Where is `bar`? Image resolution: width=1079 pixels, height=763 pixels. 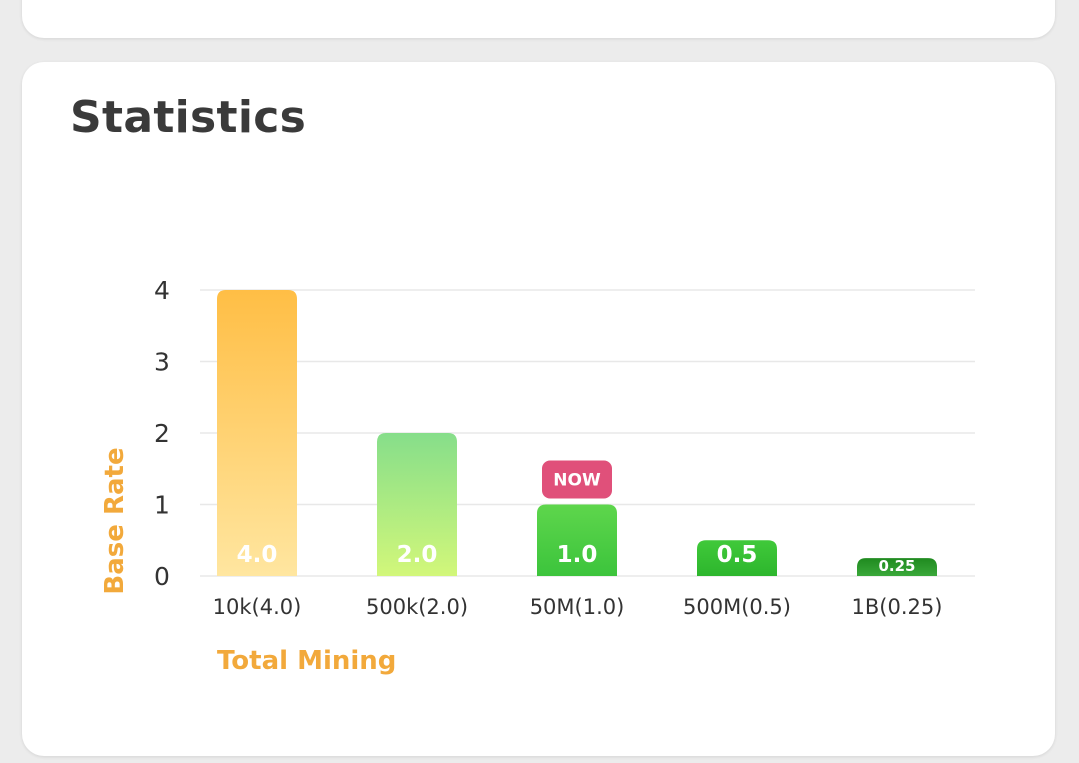 bar is located at coordinates (257, 433).